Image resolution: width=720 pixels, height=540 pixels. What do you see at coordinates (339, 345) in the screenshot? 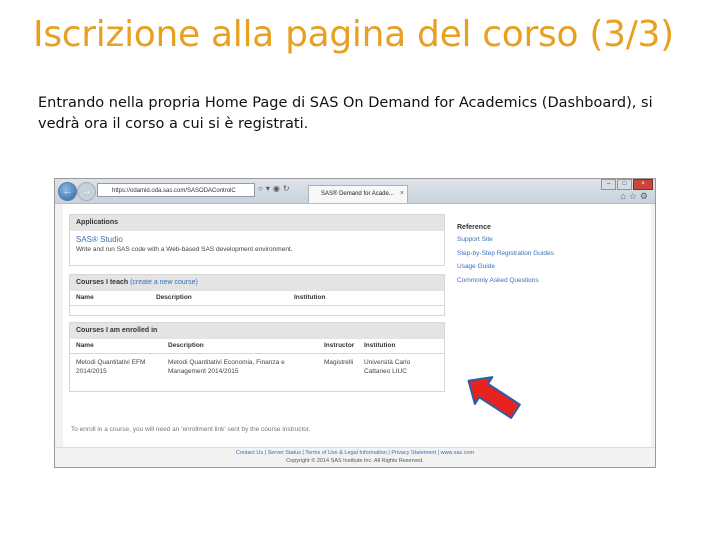
I see `column-header: Instructor` at bounding box center [339, 345].